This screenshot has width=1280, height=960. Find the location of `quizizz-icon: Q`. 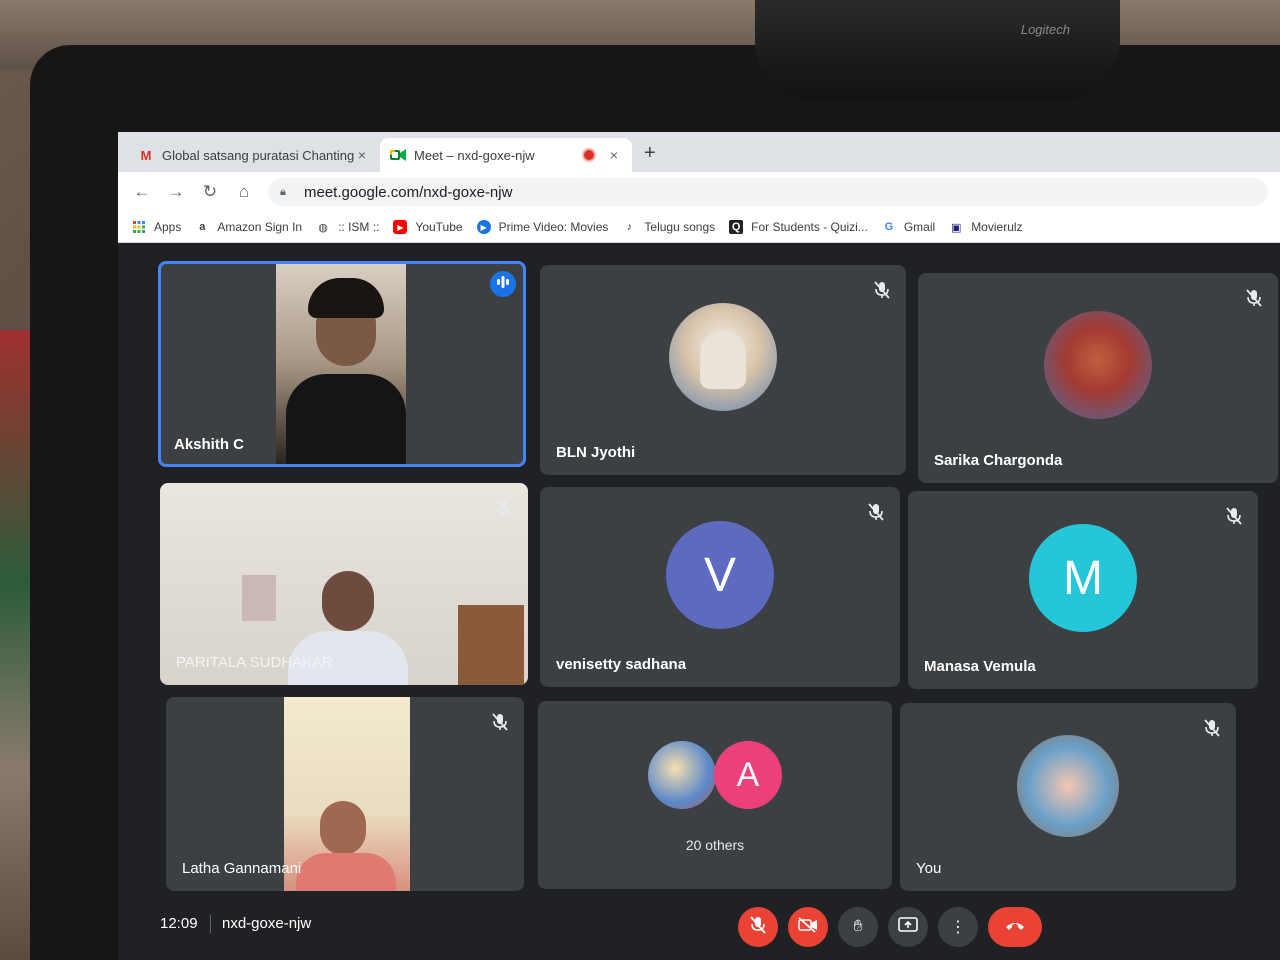

quizizz-icon: Q is located at coordinates (736, 227).